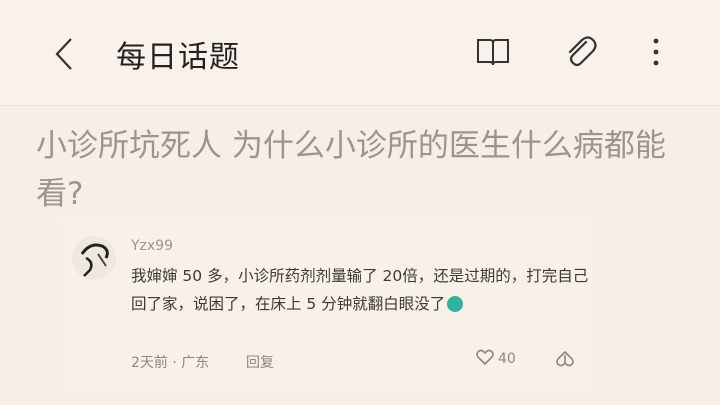 The image size is (720, 405). I want to click on avatar, so click(94, 258).